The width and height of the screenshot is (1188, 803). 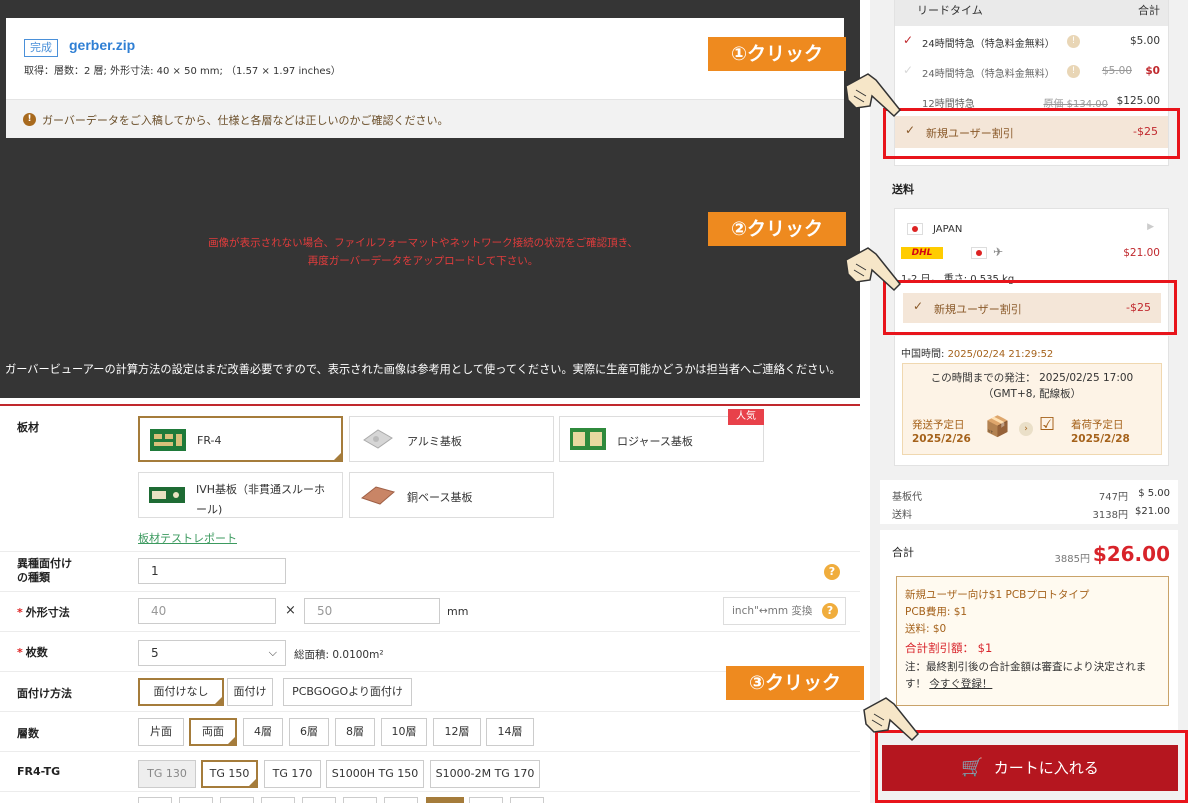 I want to click on chevron-right-icon: ▶, so click(x=1150, y=227).